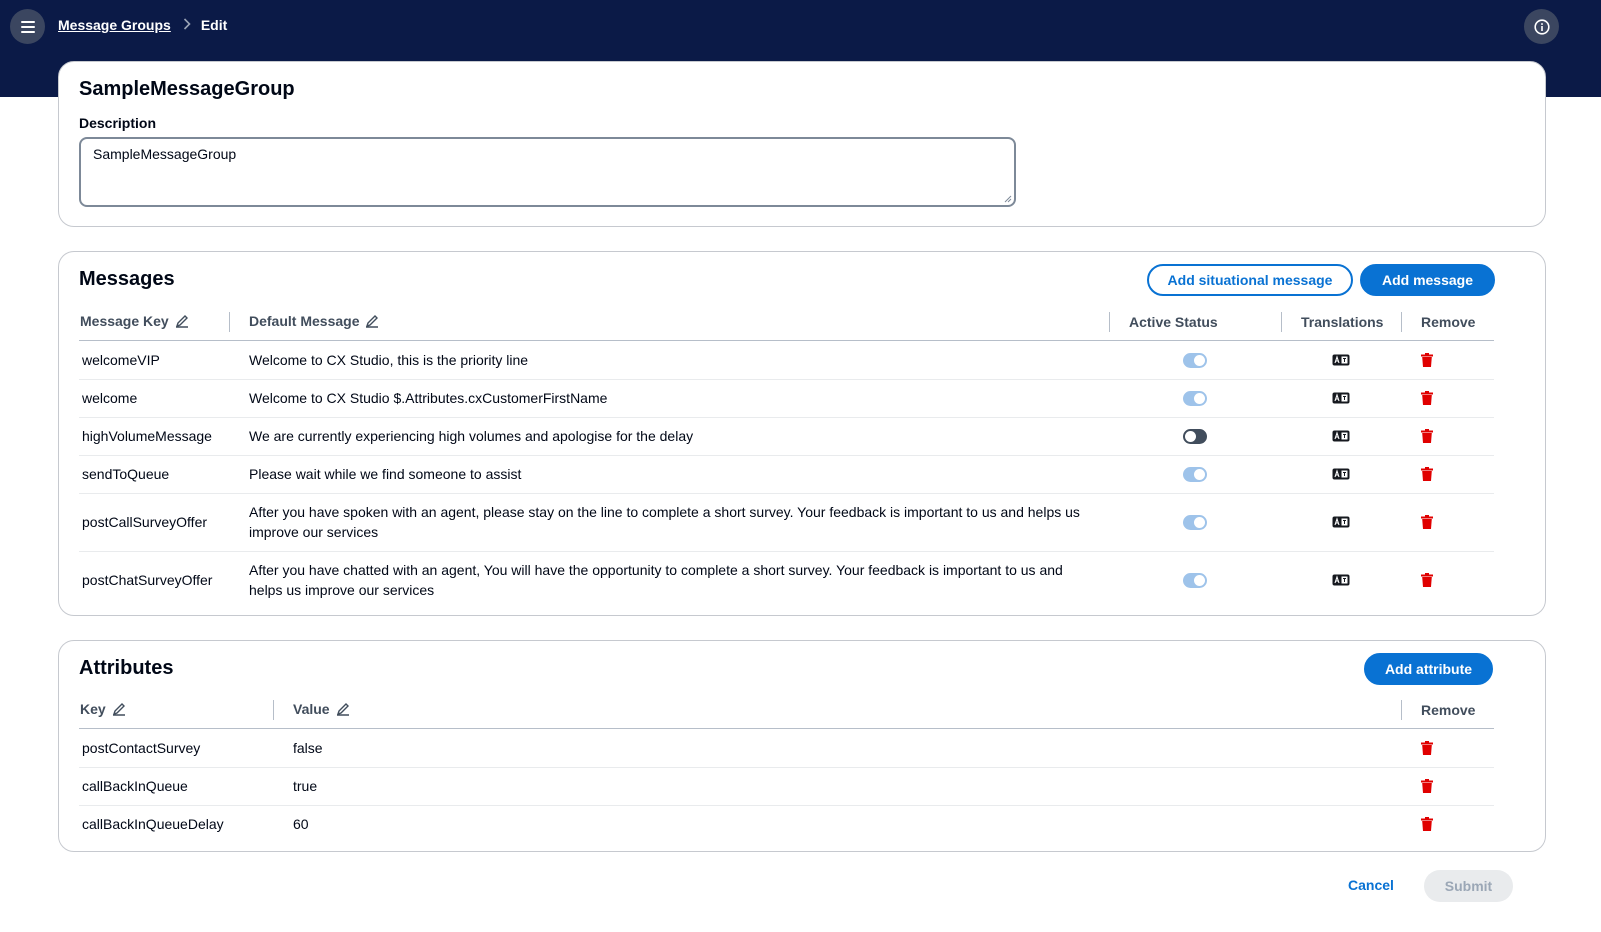  I want to click on attributes-heading: Attributes, so click(126, 668).